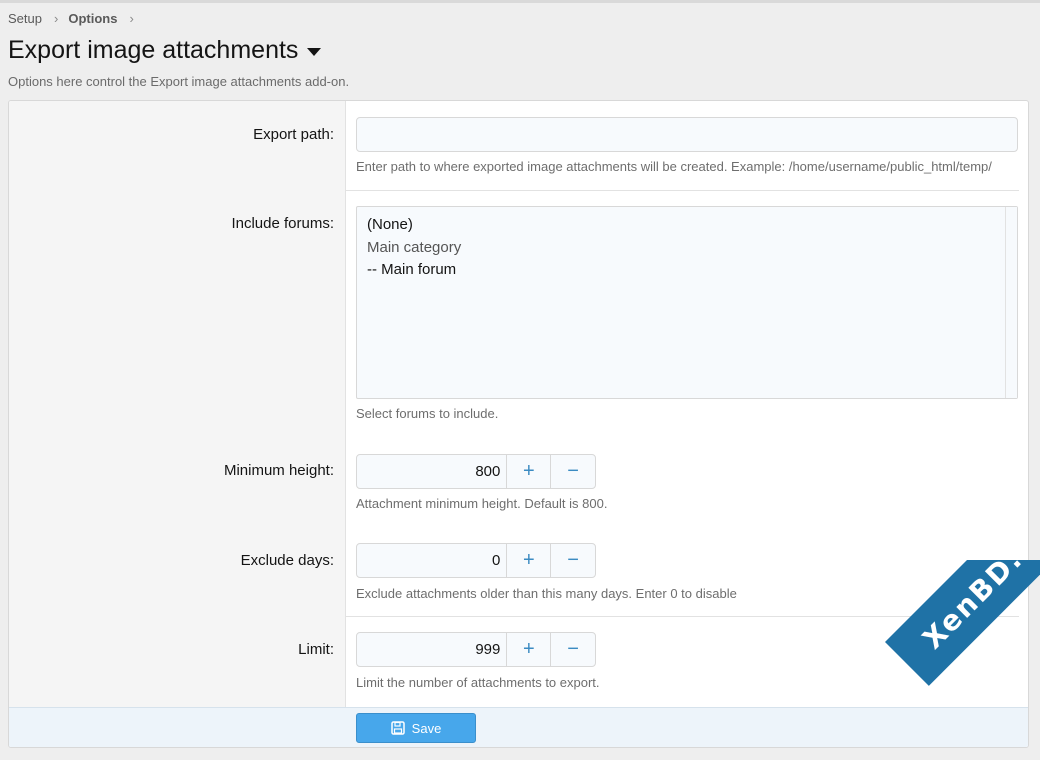 The image size is (1040, 760). Describe the element at coordinates (432, 471) in the screenshot. I see `min-height-input: 800` at that location.